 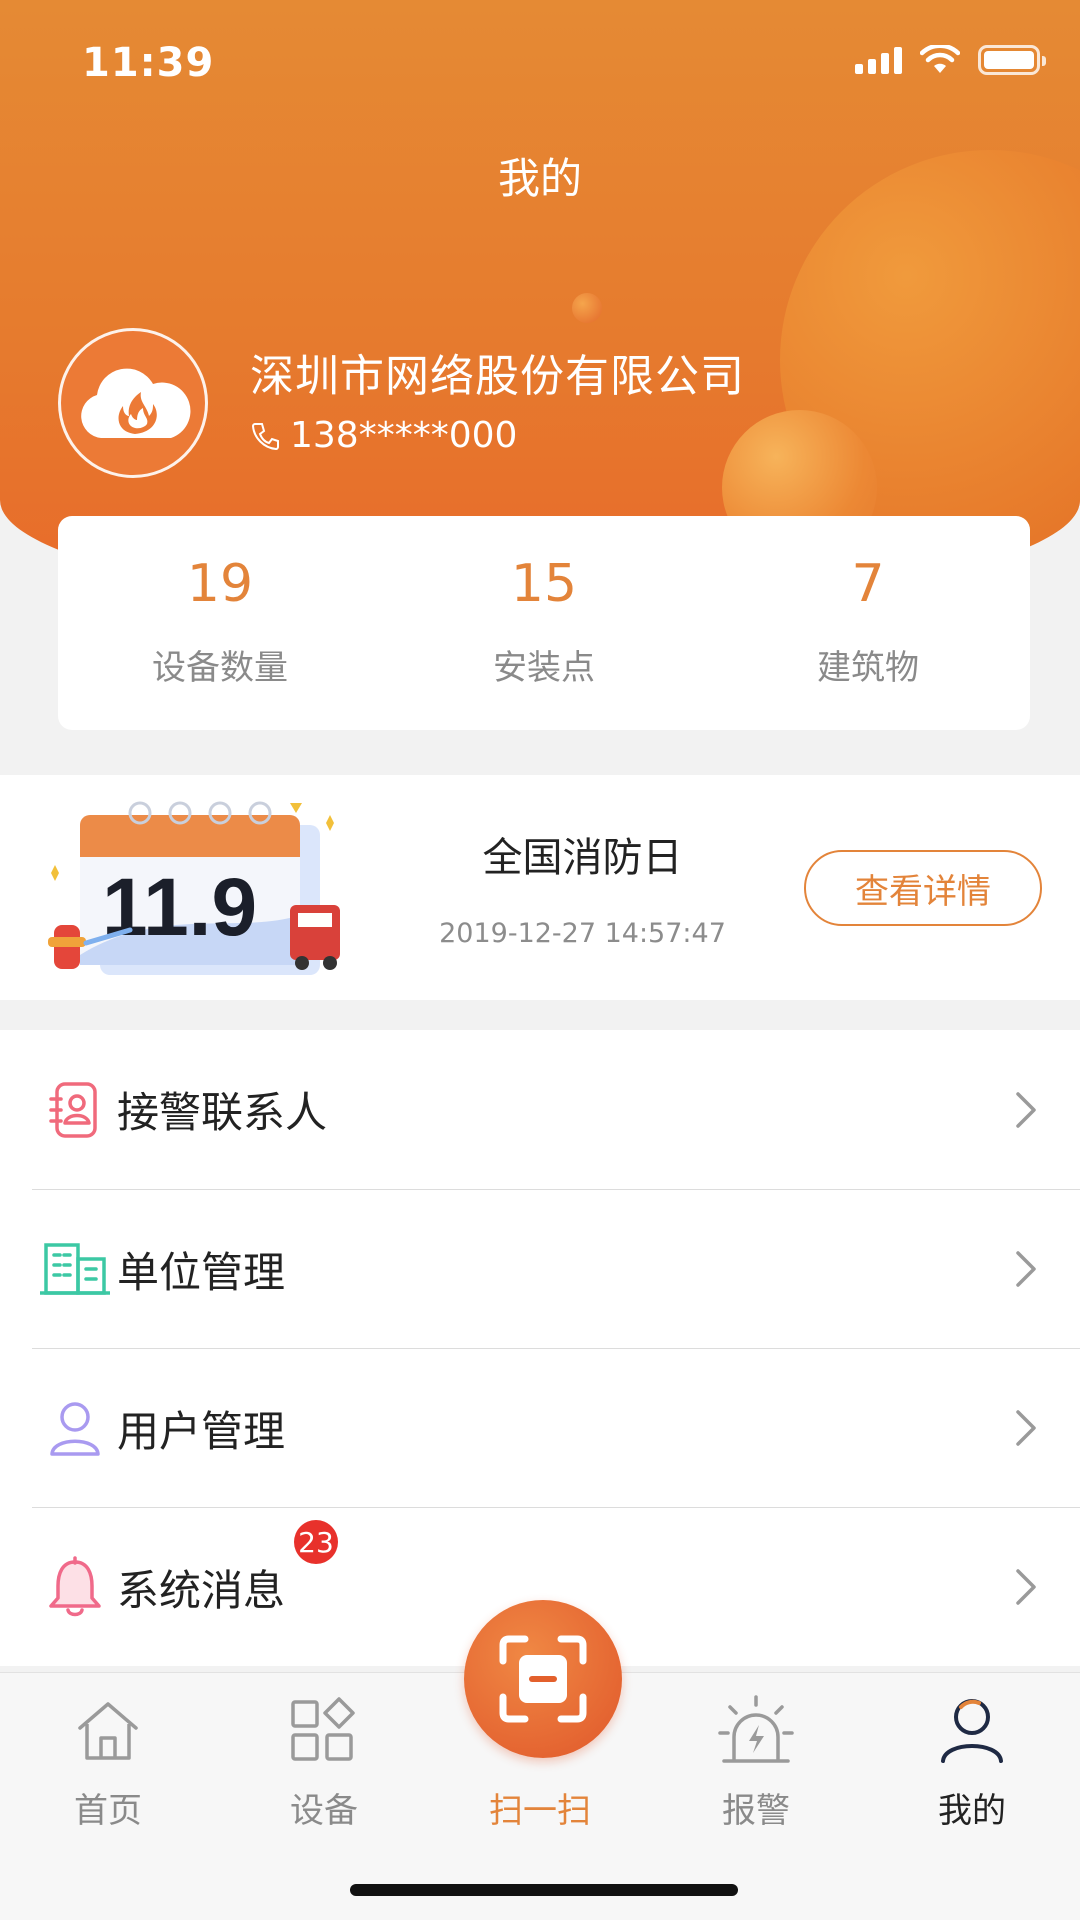 I want to click on scan-button, so click(x=543, y=1679).